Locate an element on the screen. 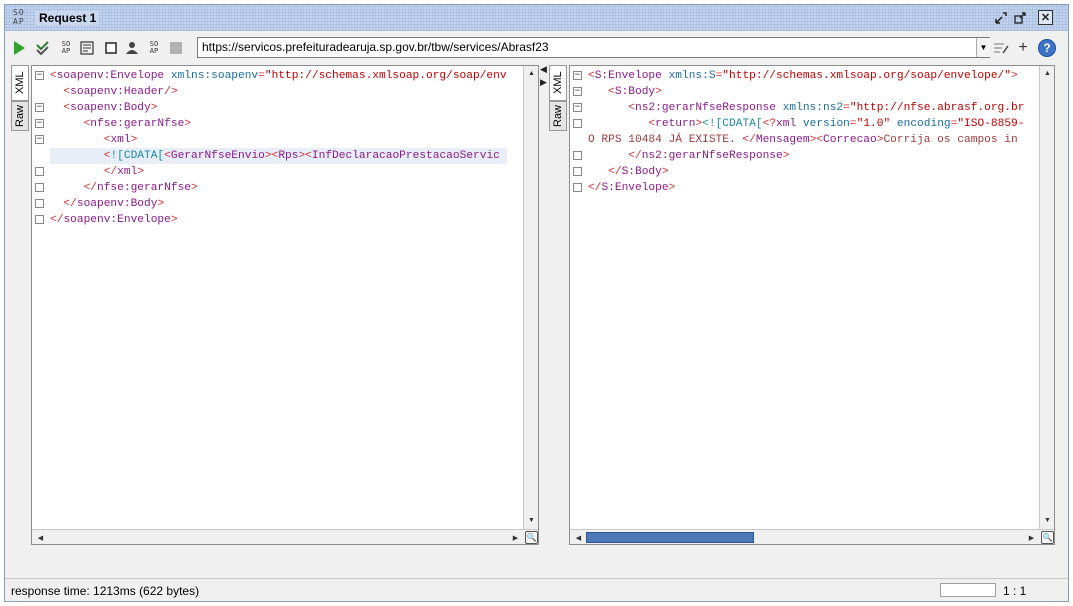 This screenshot has width=1073, height=606. response-time-text: response time: 1213ms (622 bytes) is located at coordinates (105, 591).